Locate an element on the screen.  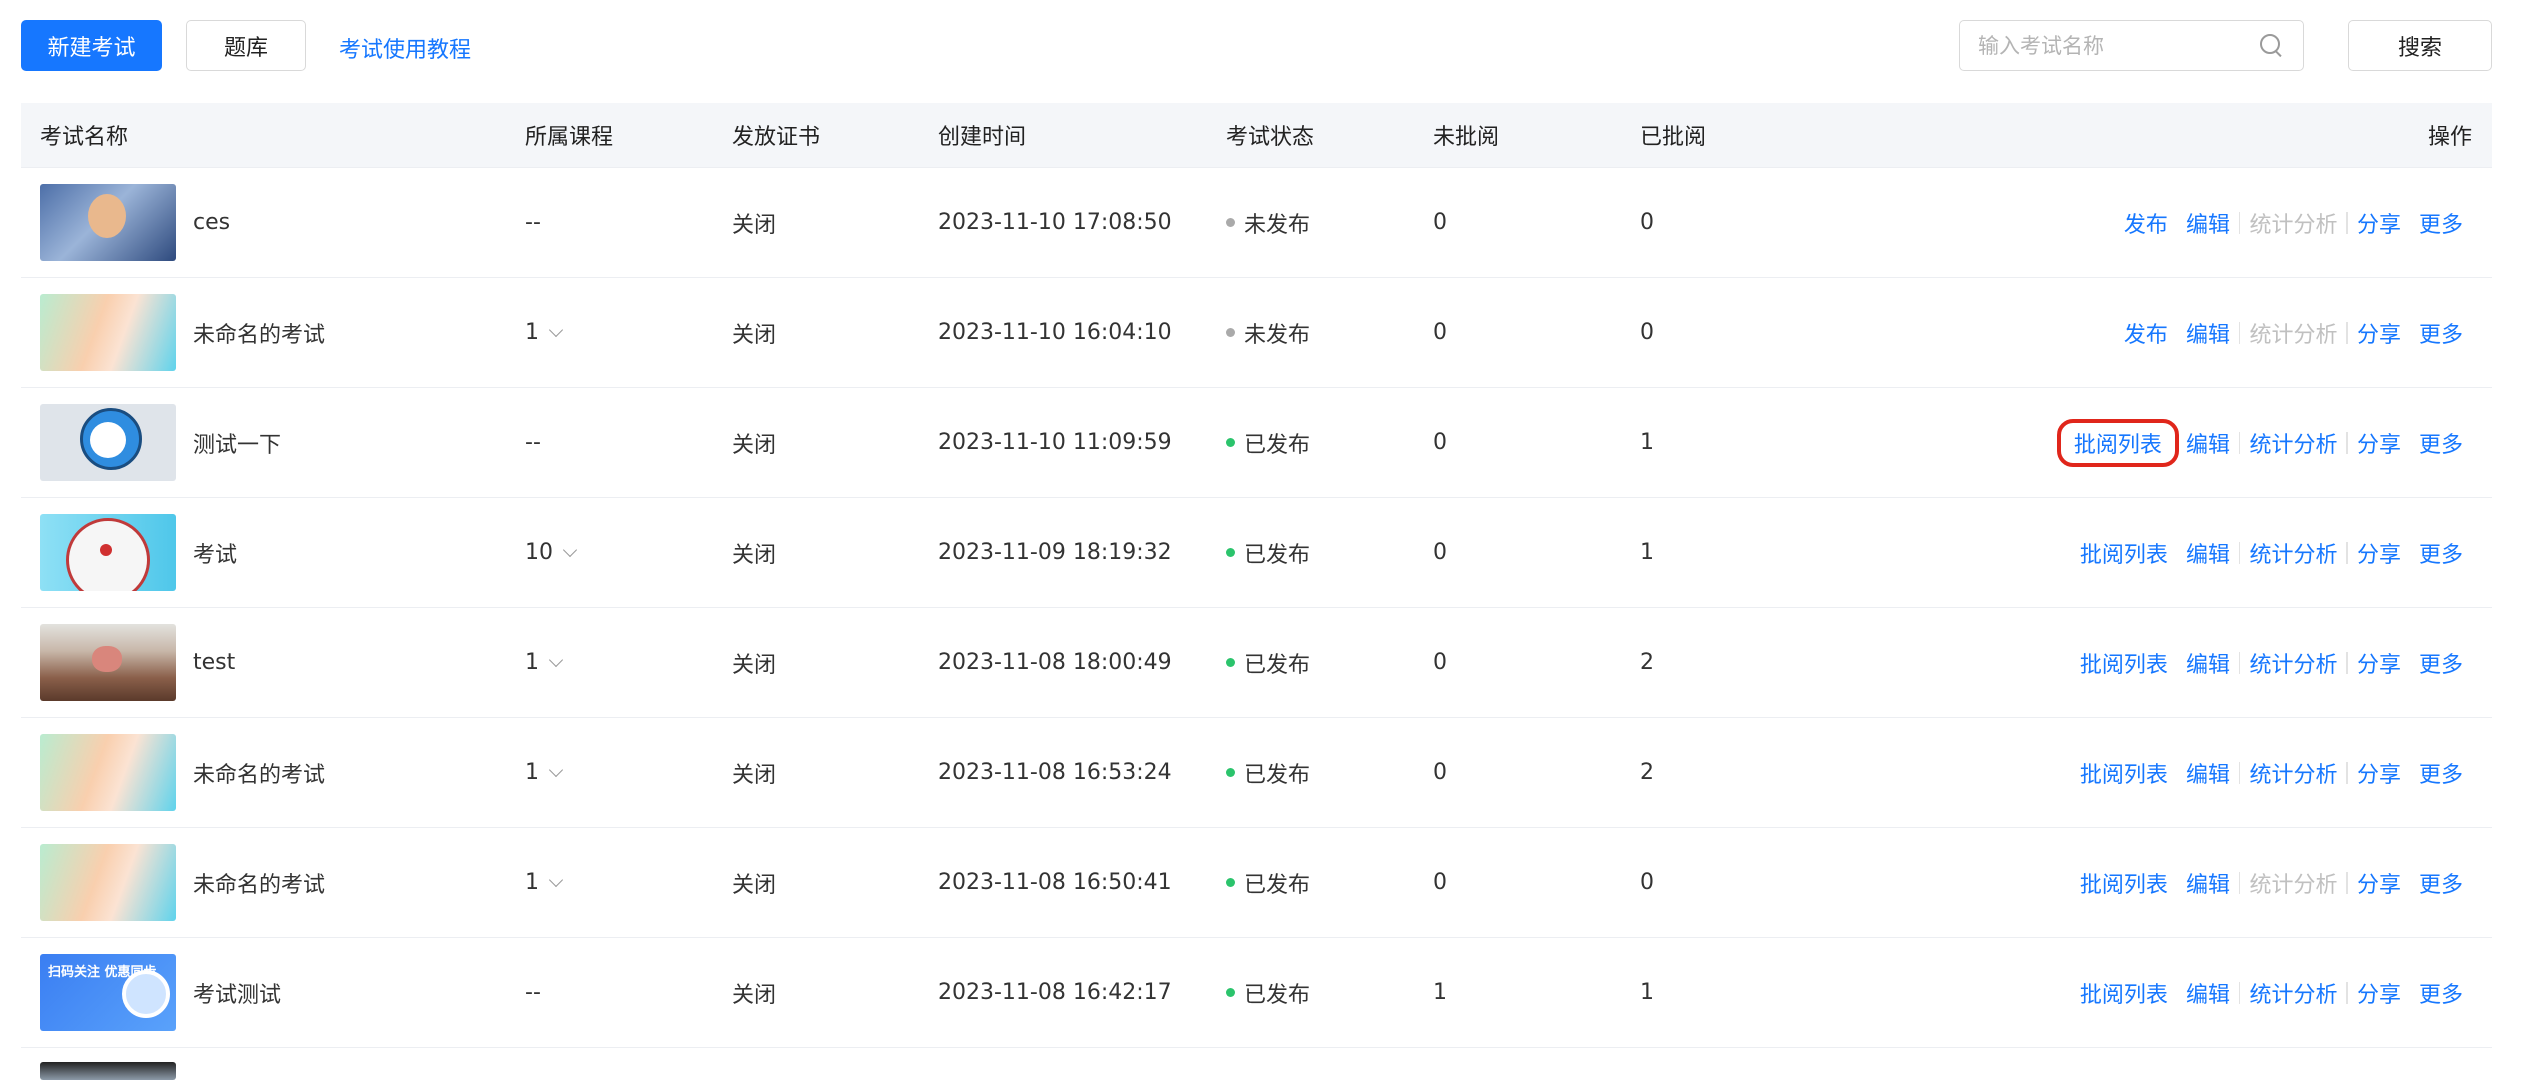
unreviewed-count: 1 is located at coordinates (1440, 992).